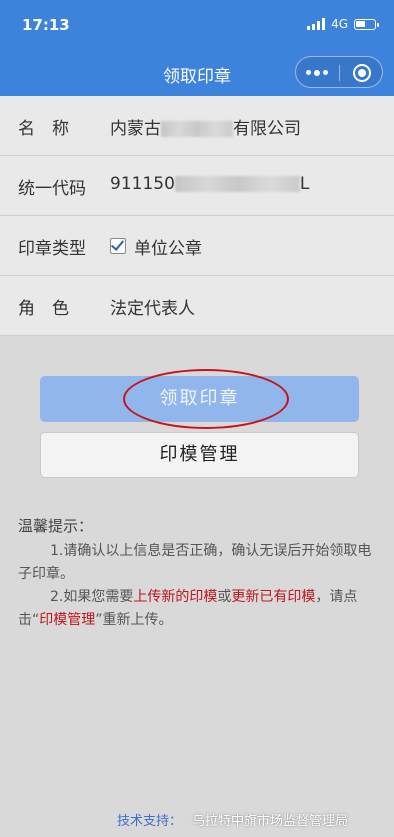 Image resolution: width=394 pixels, height=837 pixels. What do you see at coordinates (67, 620) in the screenshot?
I see `tip2-manage-highlight: 印模管理` at bounding box center [67, 620].